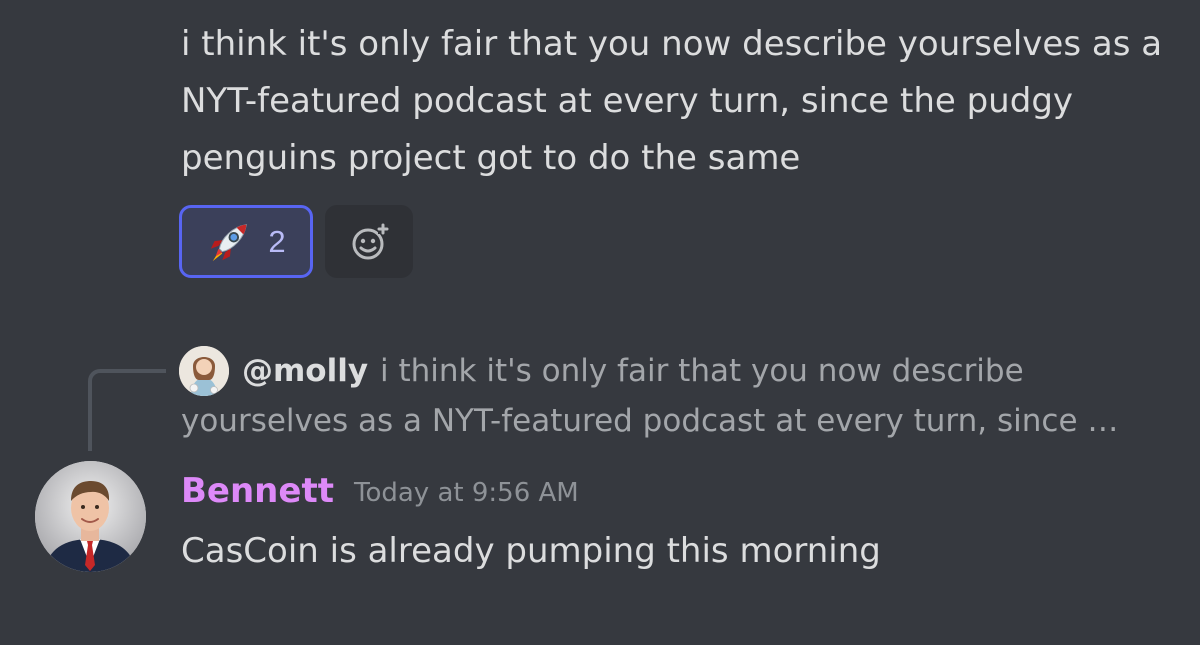 This screenshot has width=1200, height=645. What do you see at coordinates (531, 551) in the screenshot?
I see `message-text: CasCoin is already pumping this morning` at bounding box center [531, 551].